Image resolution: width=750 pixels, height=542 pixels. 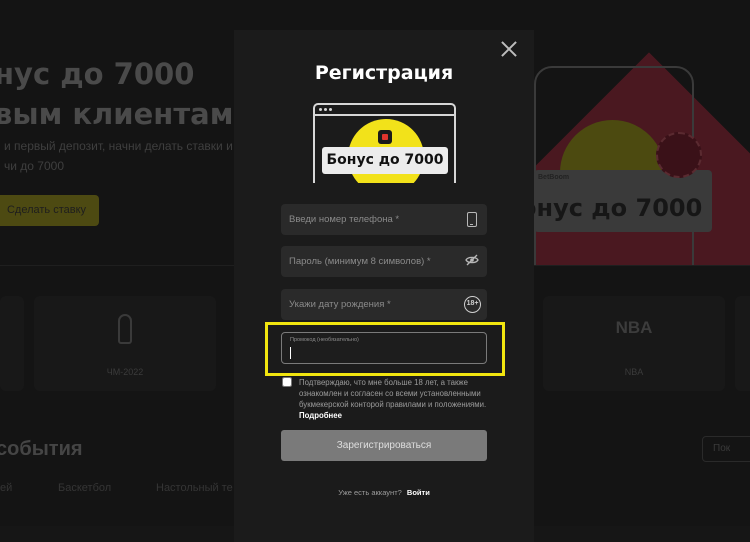 I want to click on birthdate-field: 18+, so click(x=384, y=304).